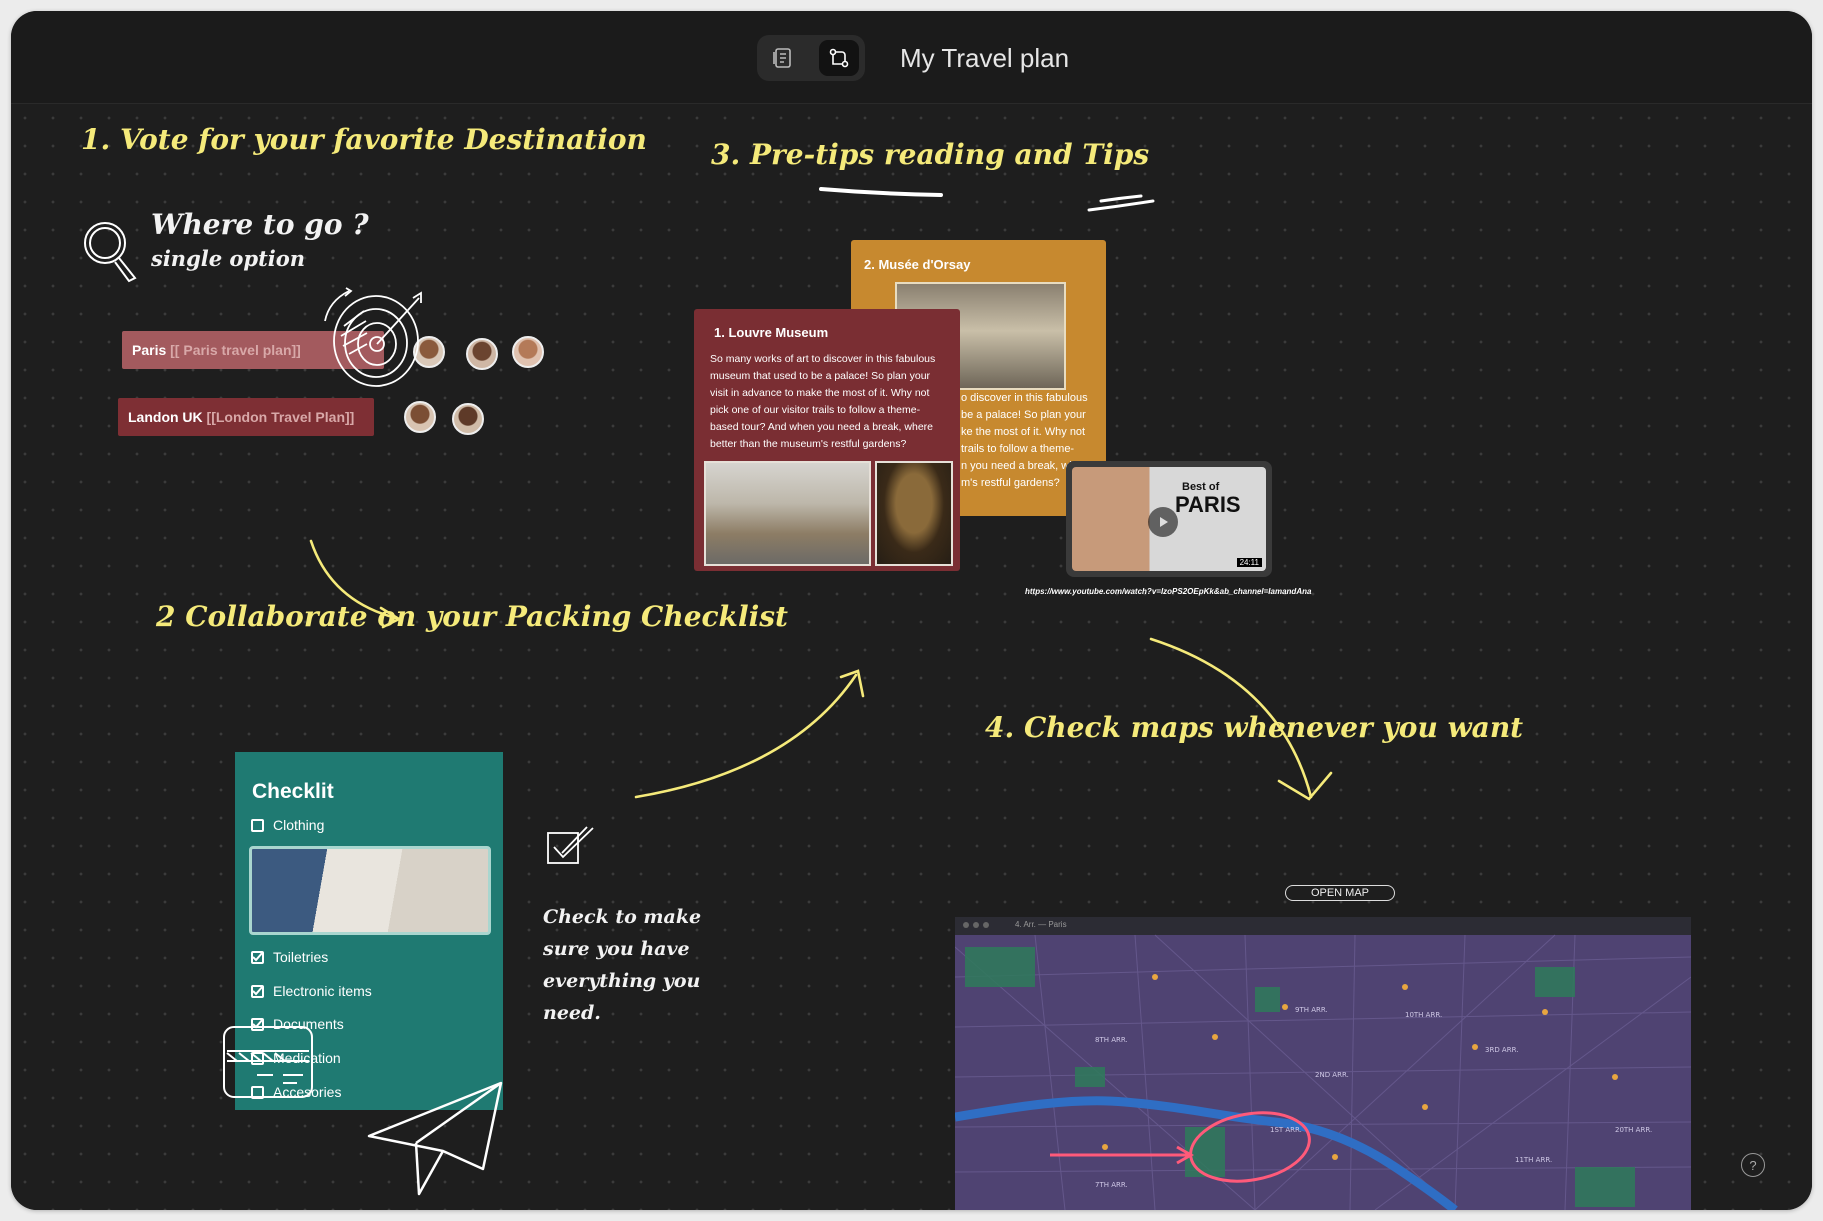 The height and width of the screenshot is (1221, 1823). What do you see at coordinates (783, 58) in the screenshot?
I see `doc-view-icon` at bounding box center [783, 58].